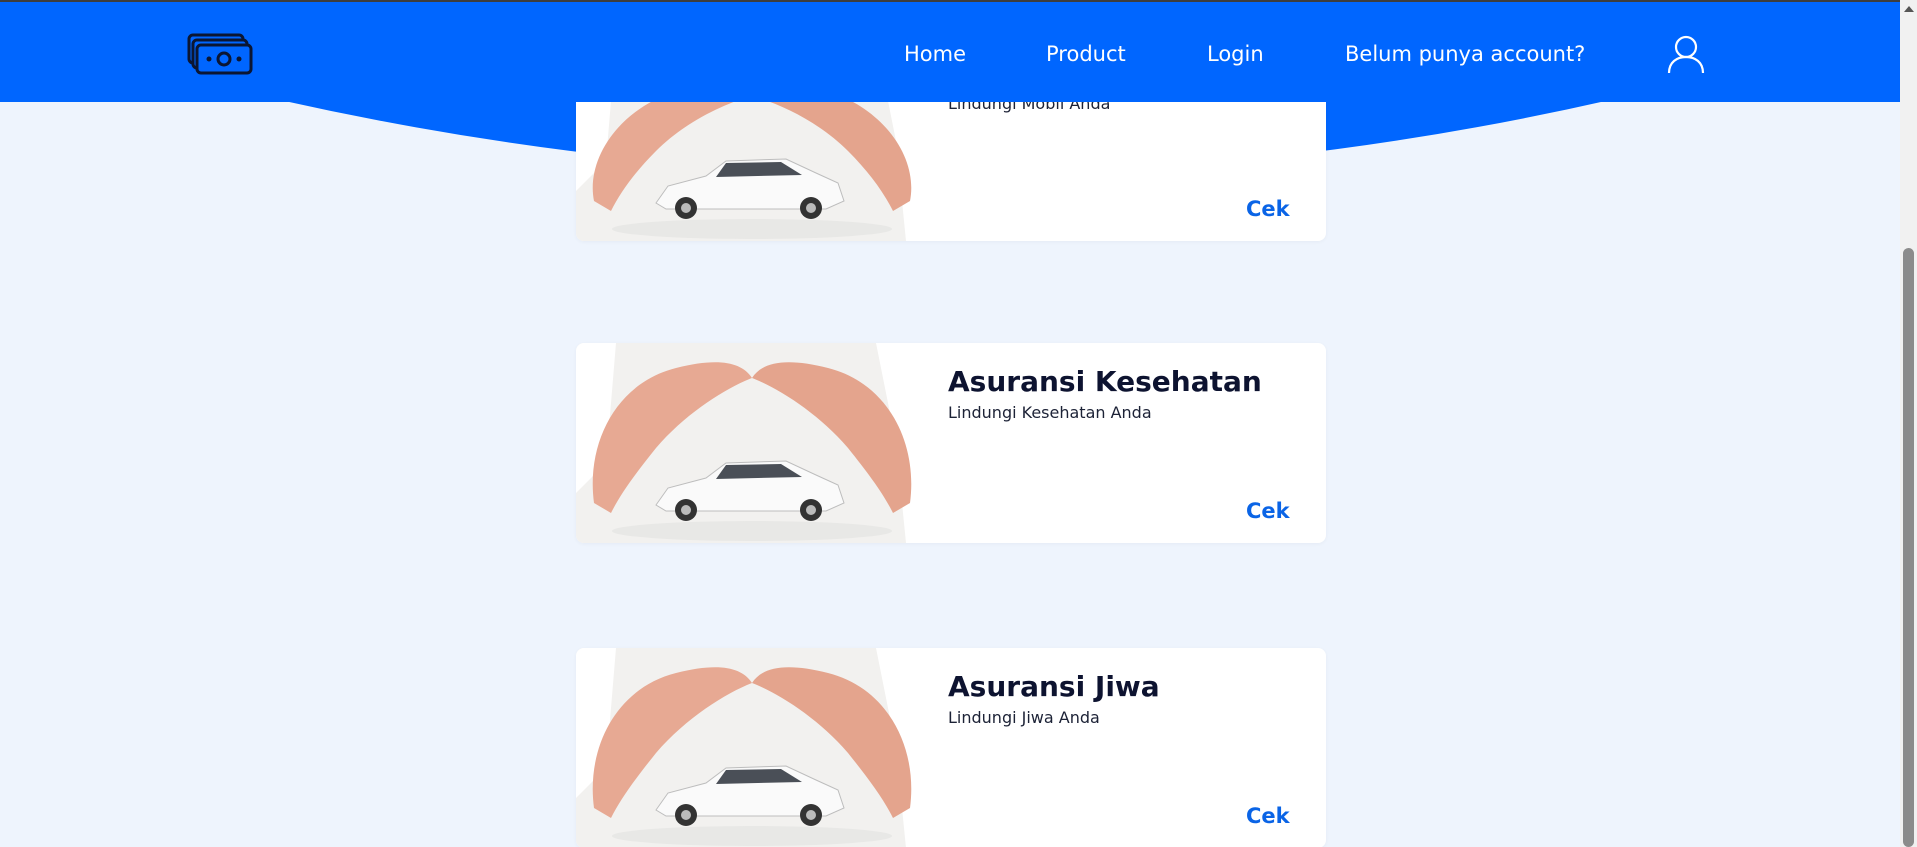  I want to click on nav-register-link: Belum punya account?, so click(1465, 54).